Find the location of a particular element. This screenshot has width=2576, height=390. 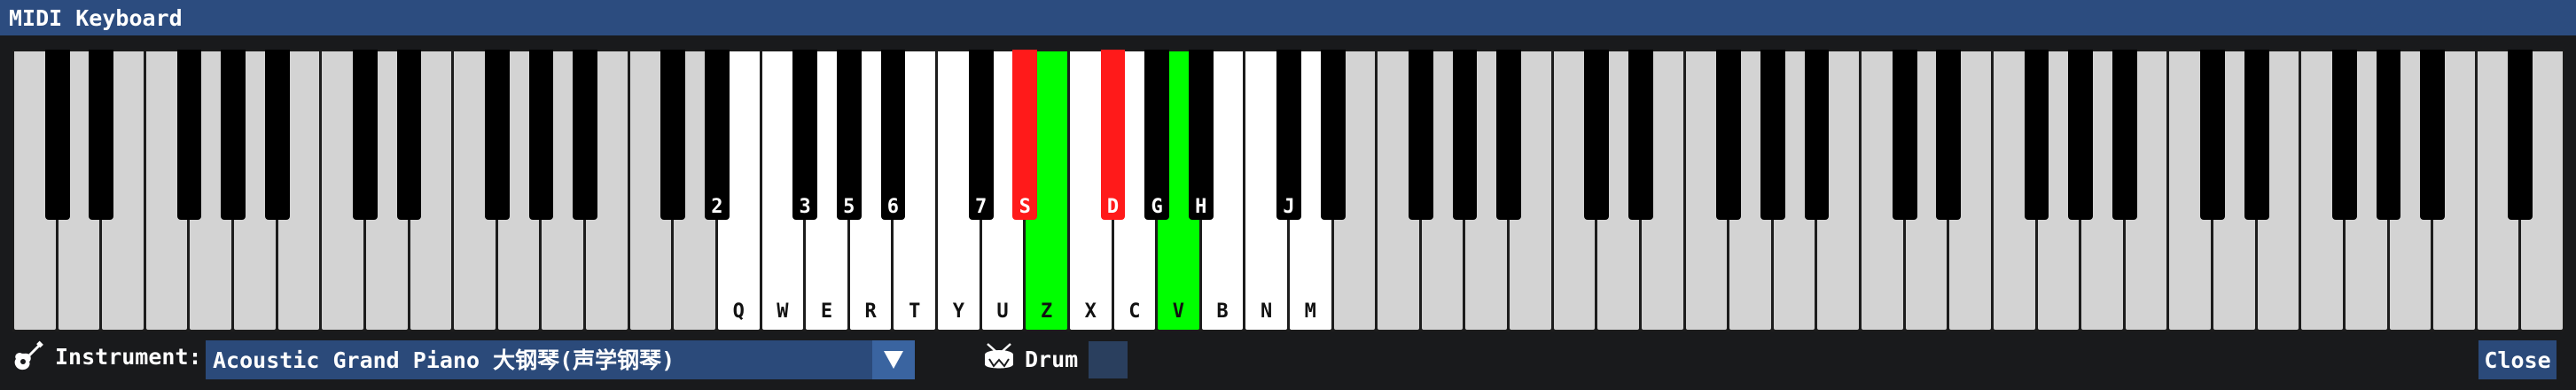

black-key: 6 is located at coordinates (893, 135).